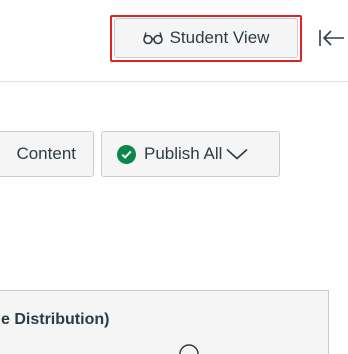 This screenshot has height=354, width=348. What do you see at coordinates (189, 348) in the screenshot?
I see `module-status-icon` at bounding box center [189, 348].